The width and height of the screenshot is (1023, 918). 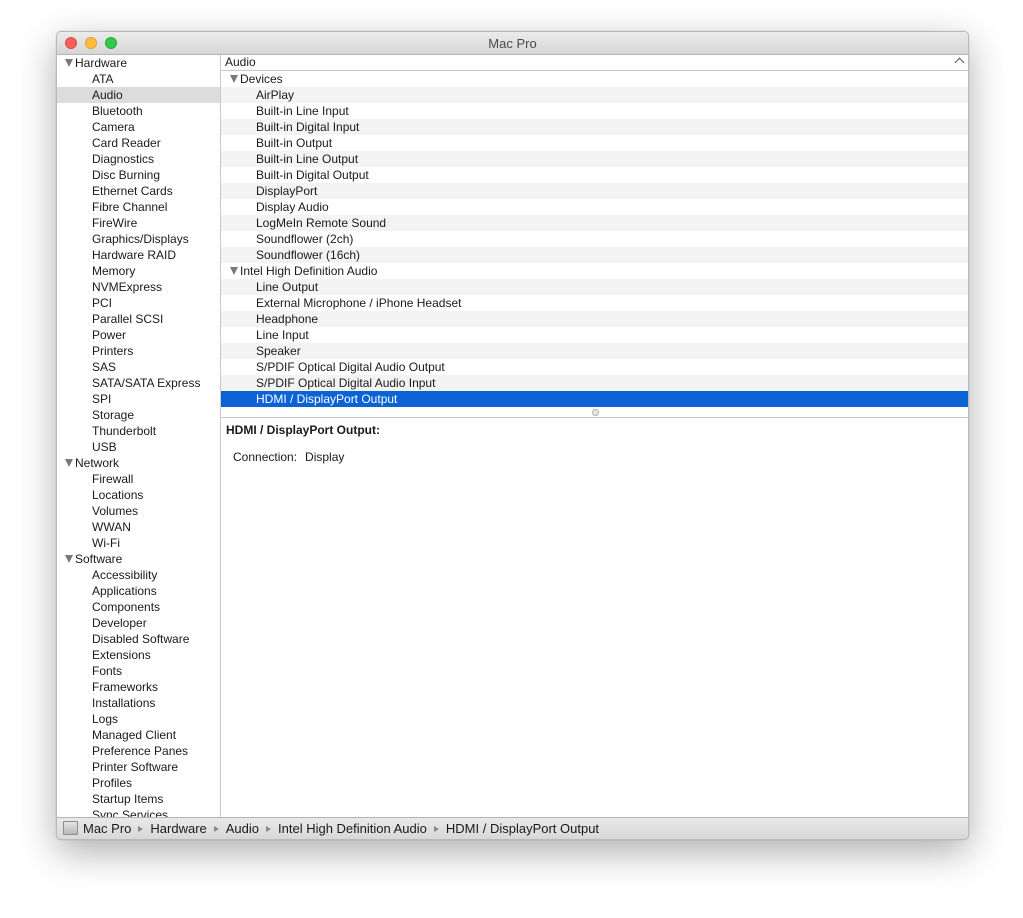 I want to click on sidebar-item-ata: ATA, so click(x=138, y=79).